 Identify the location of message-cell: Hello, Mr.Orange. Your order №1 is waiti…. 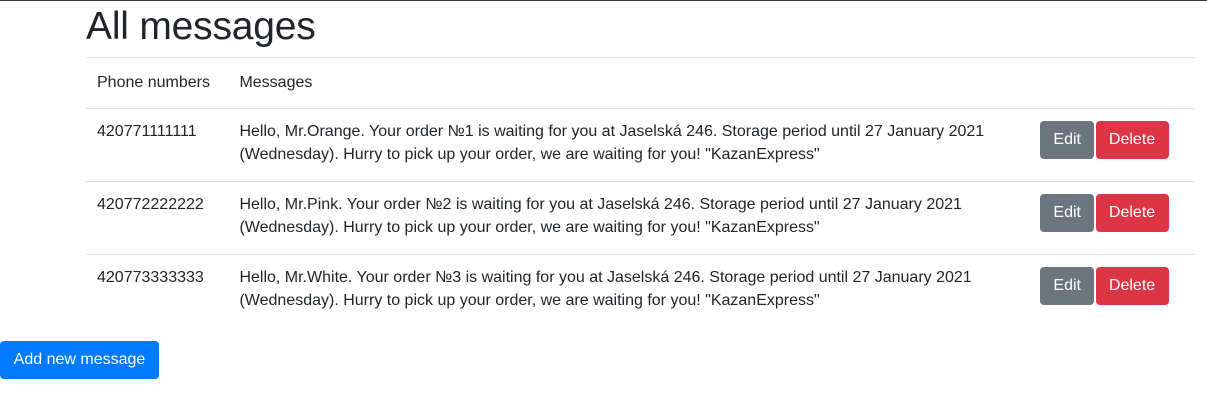
(634, 145).